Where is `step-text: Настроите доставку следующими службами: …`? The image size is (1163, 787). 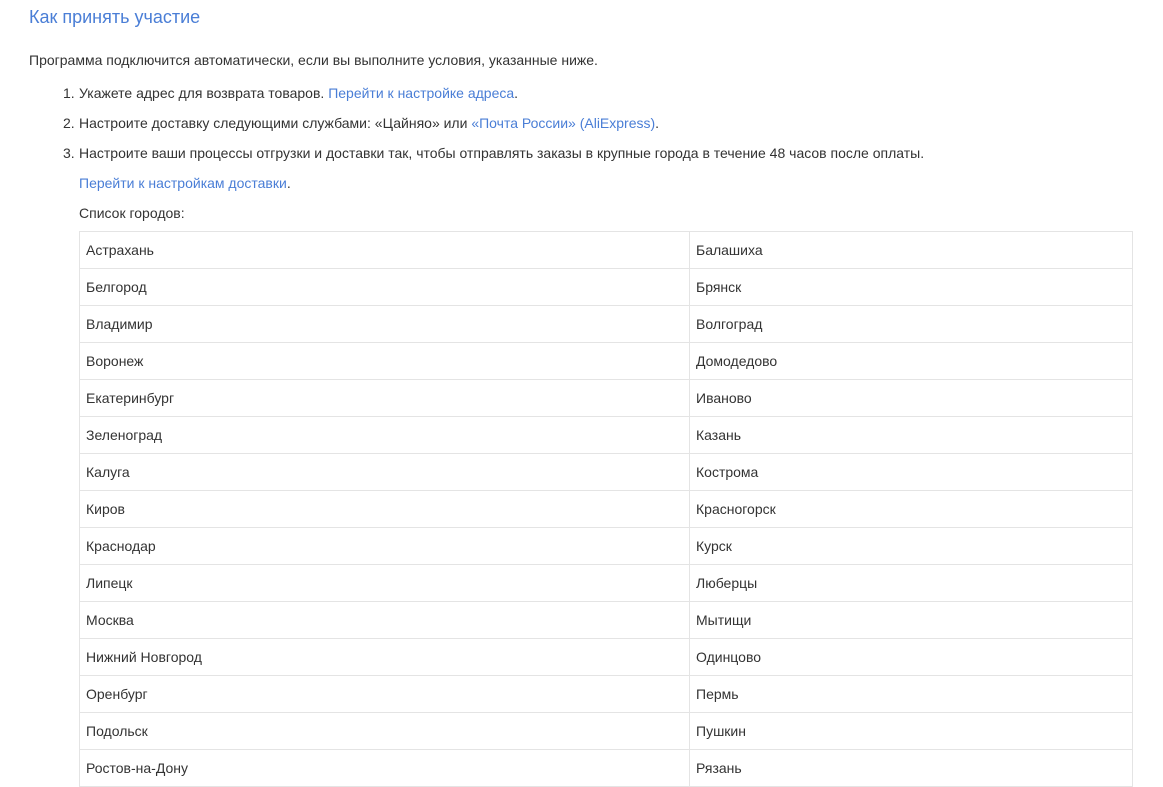 step-text: Настроите доставку следующими службами: … is located at coordinates (275, 123).